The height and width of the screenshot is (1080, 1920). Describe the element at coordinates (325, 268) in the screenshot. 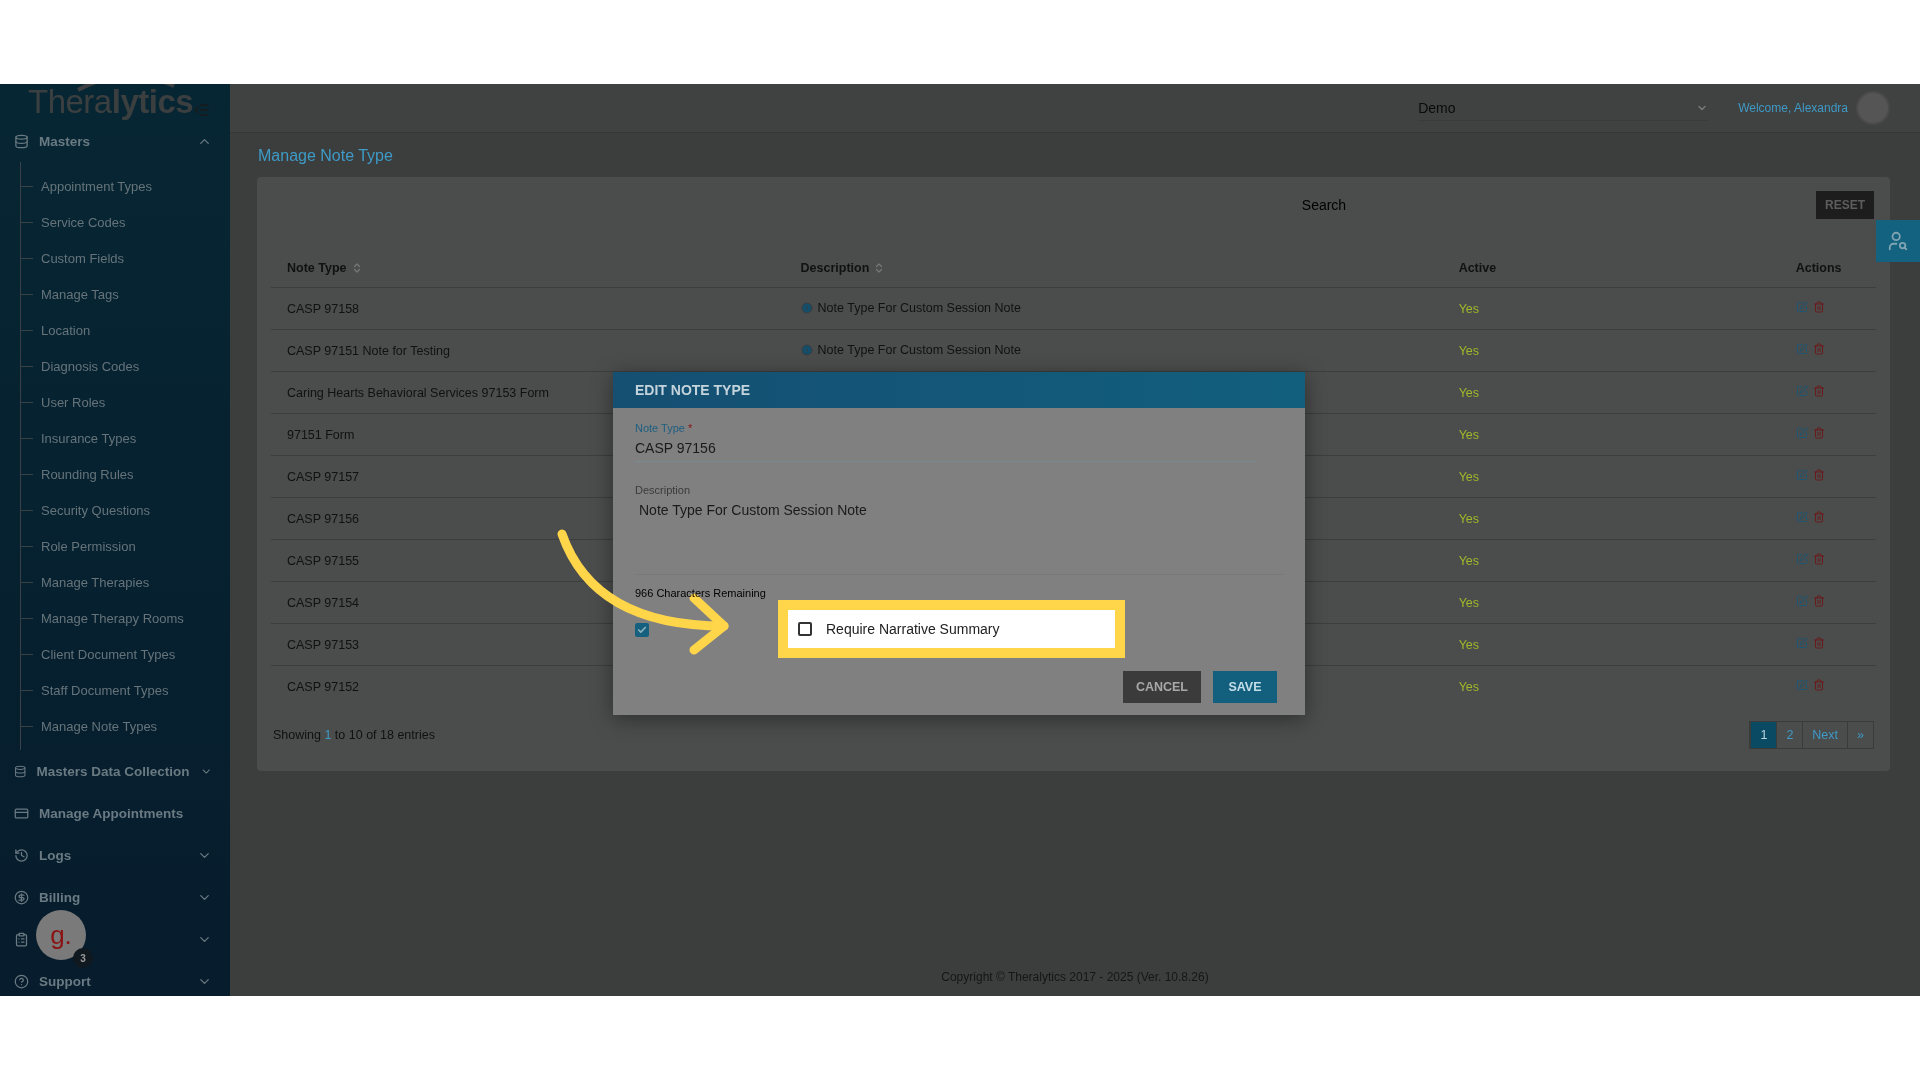

I see `column-header: Note Type` at that location.